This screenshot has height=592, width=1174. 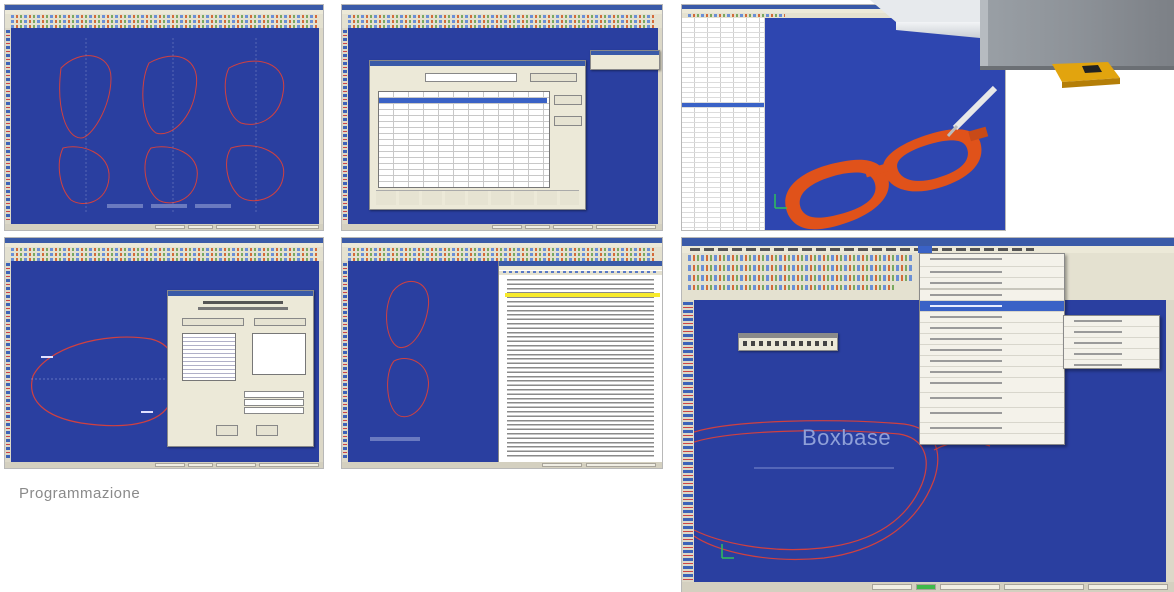 I want to click on program-table-dialog, so click(x=477, y=135).